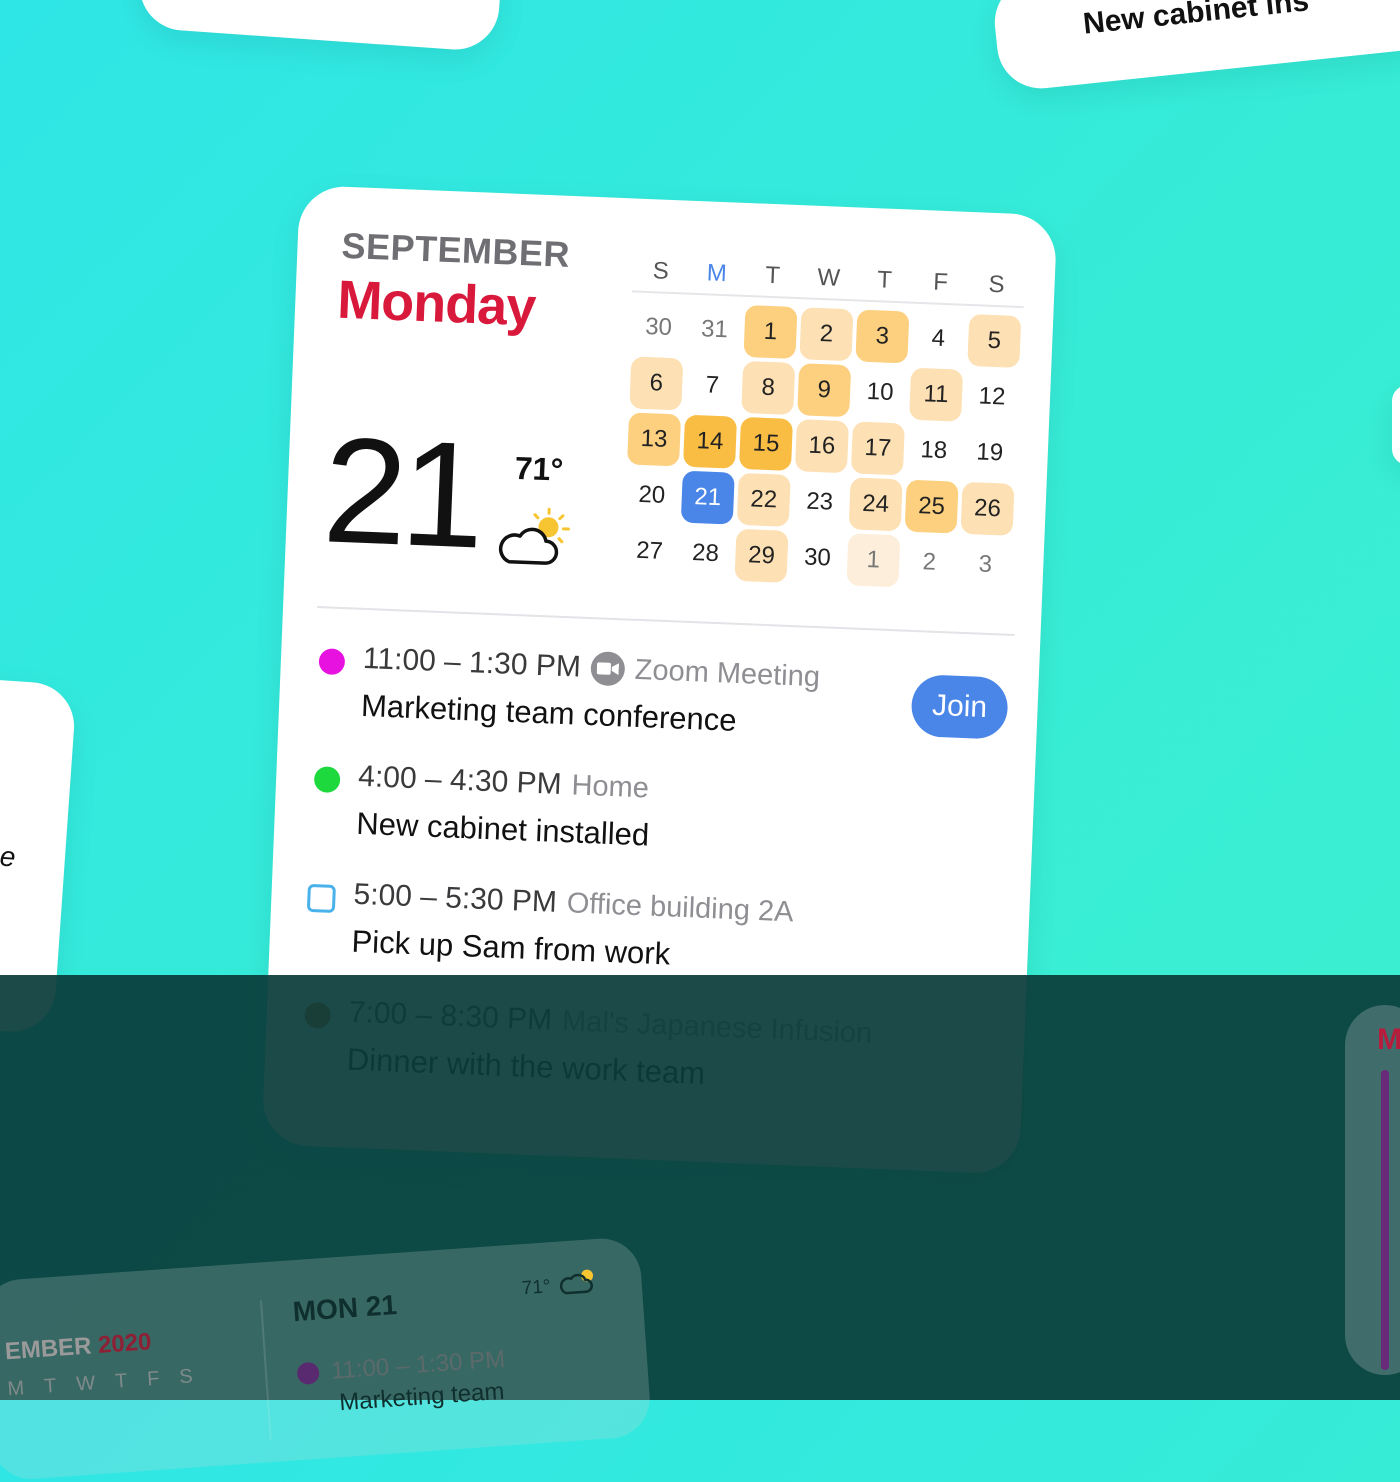 This screenshot has height=1482, width=1400. Describe the element at coordinates (607, 668) in the screenshot. I see `video-camera-icon` at that location.